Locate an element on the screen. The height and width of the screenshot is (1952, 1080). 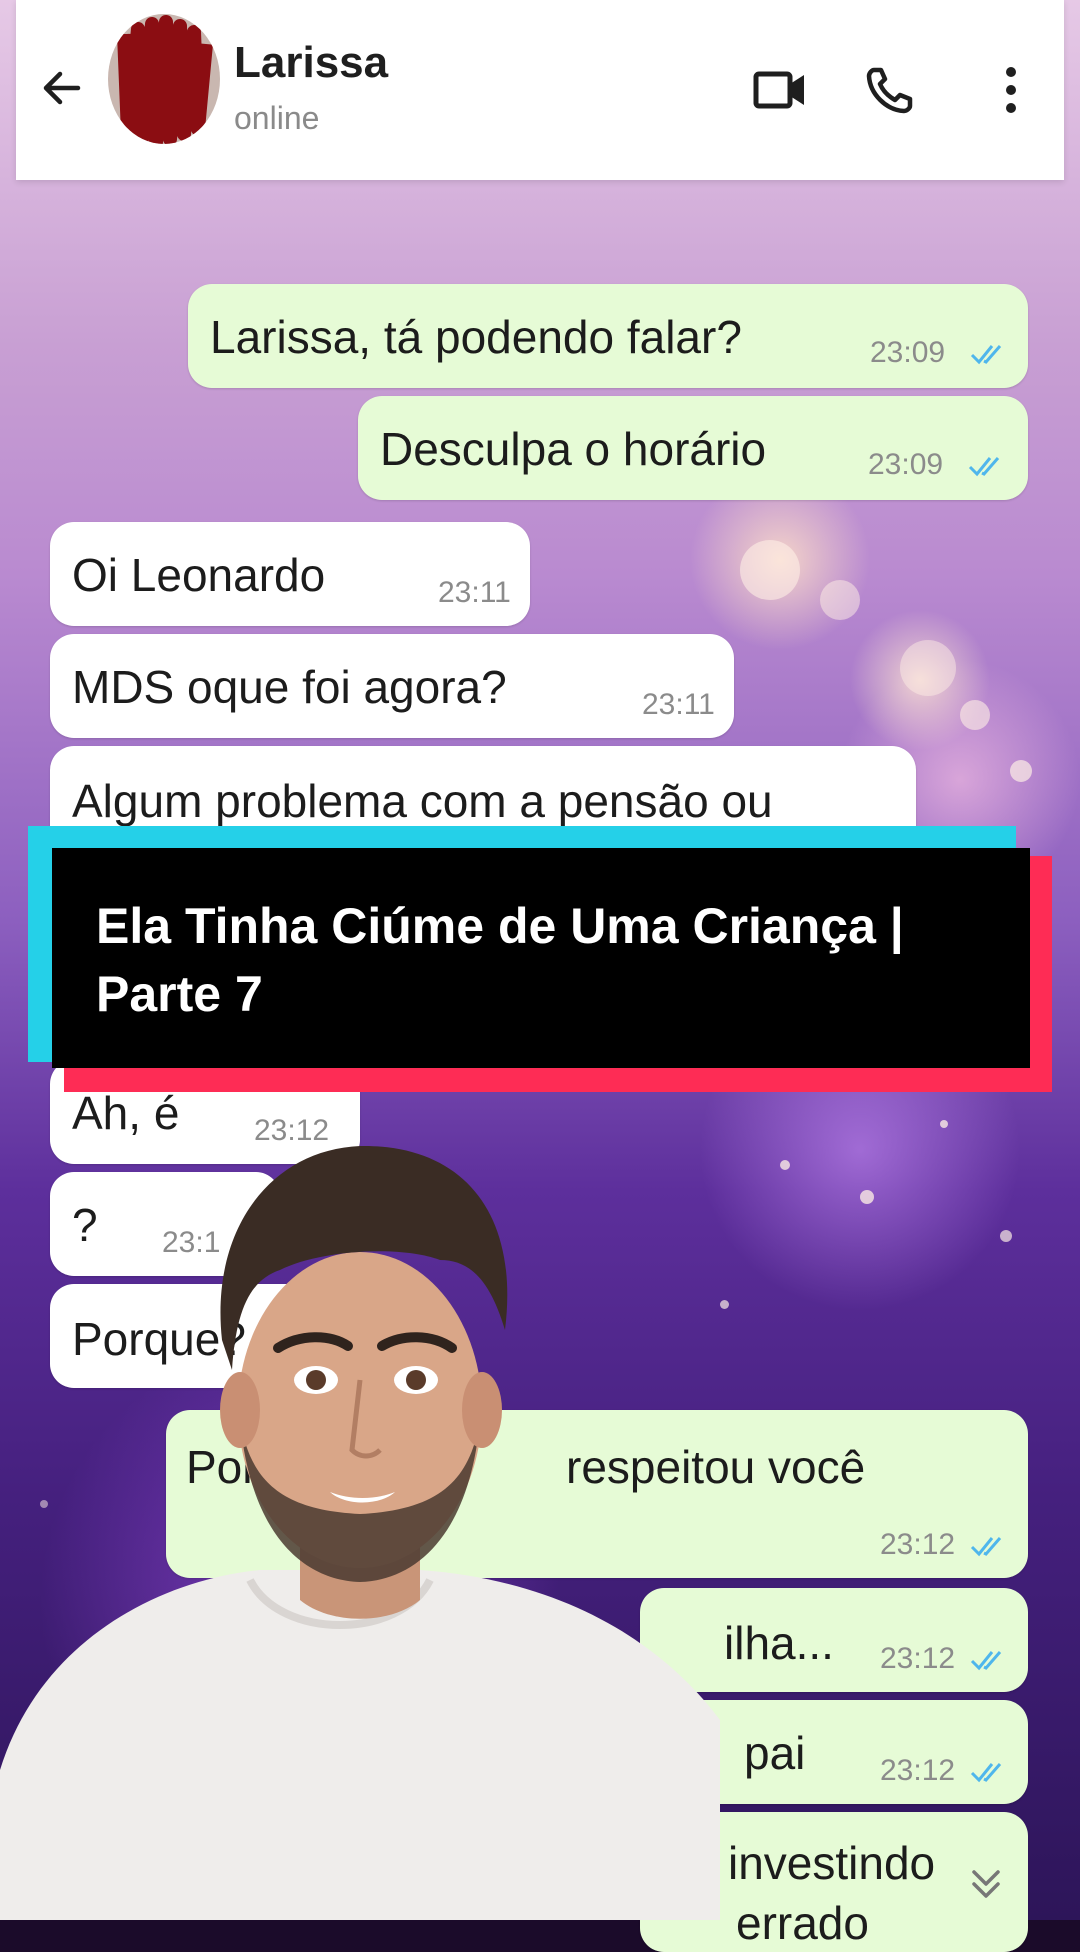
message-bubble-incoming: Oi Leonardo 23:11 is located at coordinates (290, 574).